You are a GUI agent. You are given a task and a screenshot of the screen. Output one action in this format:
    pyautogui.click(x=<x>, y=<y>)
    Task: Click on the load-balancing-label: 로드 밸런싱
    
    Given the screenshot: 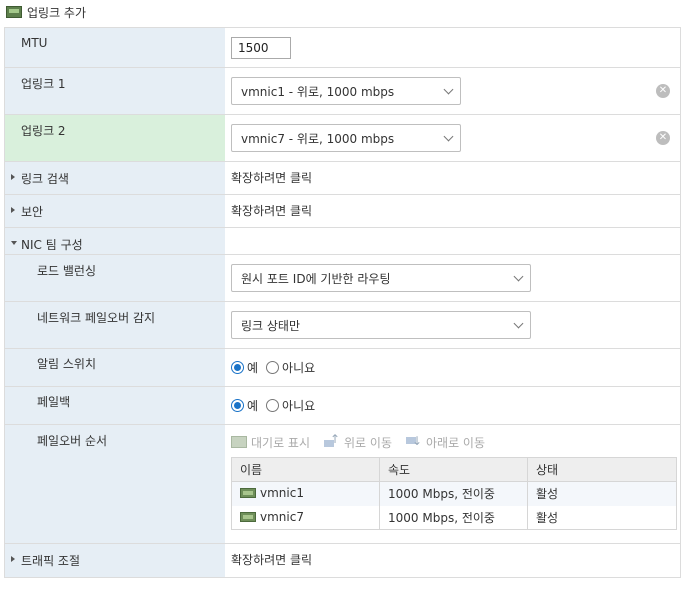 What is the action you would take?
    pyautogui.click(x=115, y=278)
    